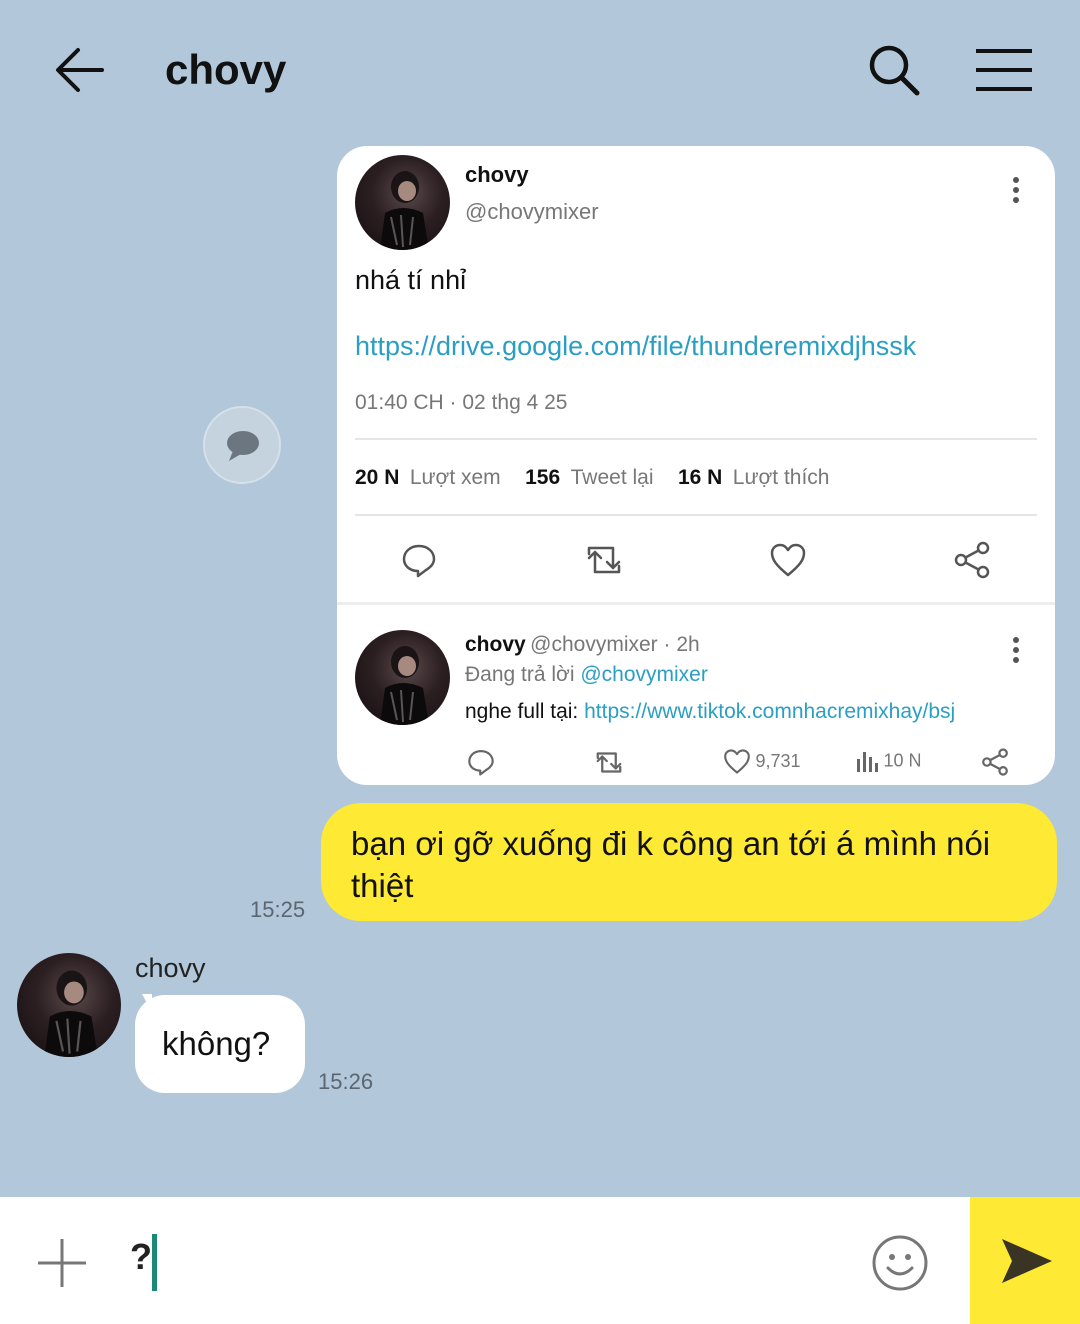 The width and height of the screenshot is (1080, 1324). I want to click on tweet-author-name: chovy, so click(497, 175).